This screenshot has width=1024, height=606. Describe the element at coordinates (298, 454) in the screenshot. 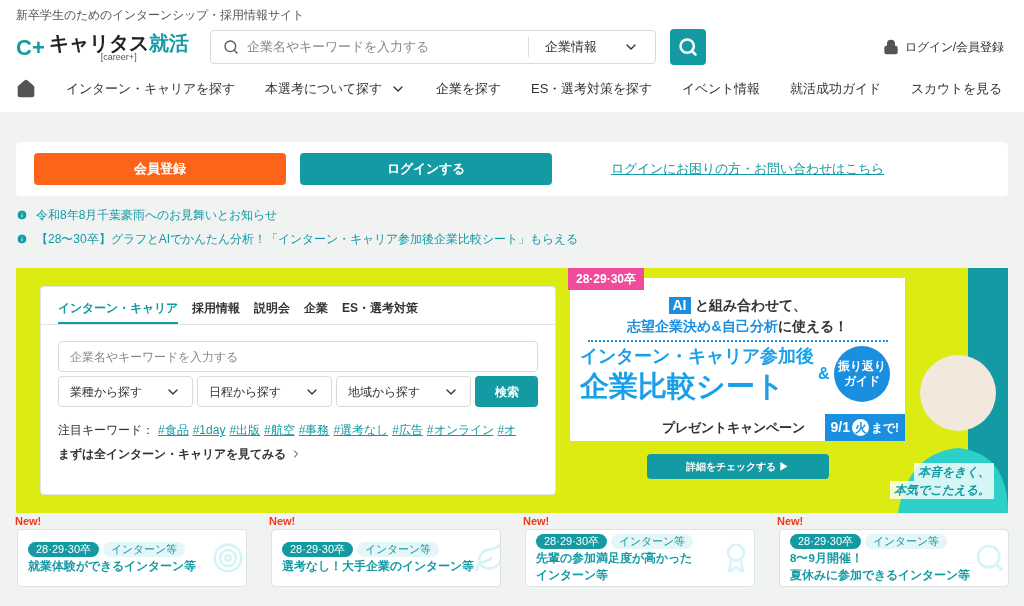

I see `all-internships-link: まずは全インターン・キャリアを見てみる` at that location.